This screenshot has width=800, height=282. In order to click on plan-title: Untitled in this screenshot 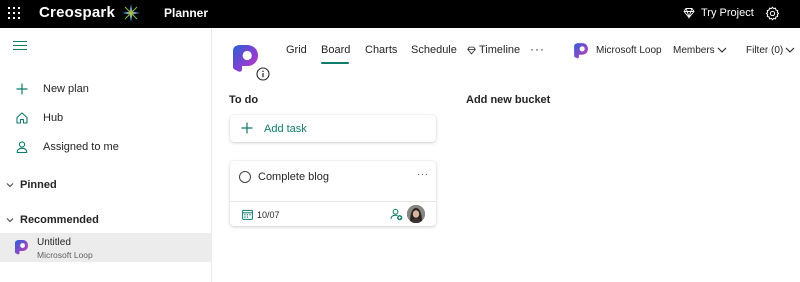, I will do `click(54, 242)`.